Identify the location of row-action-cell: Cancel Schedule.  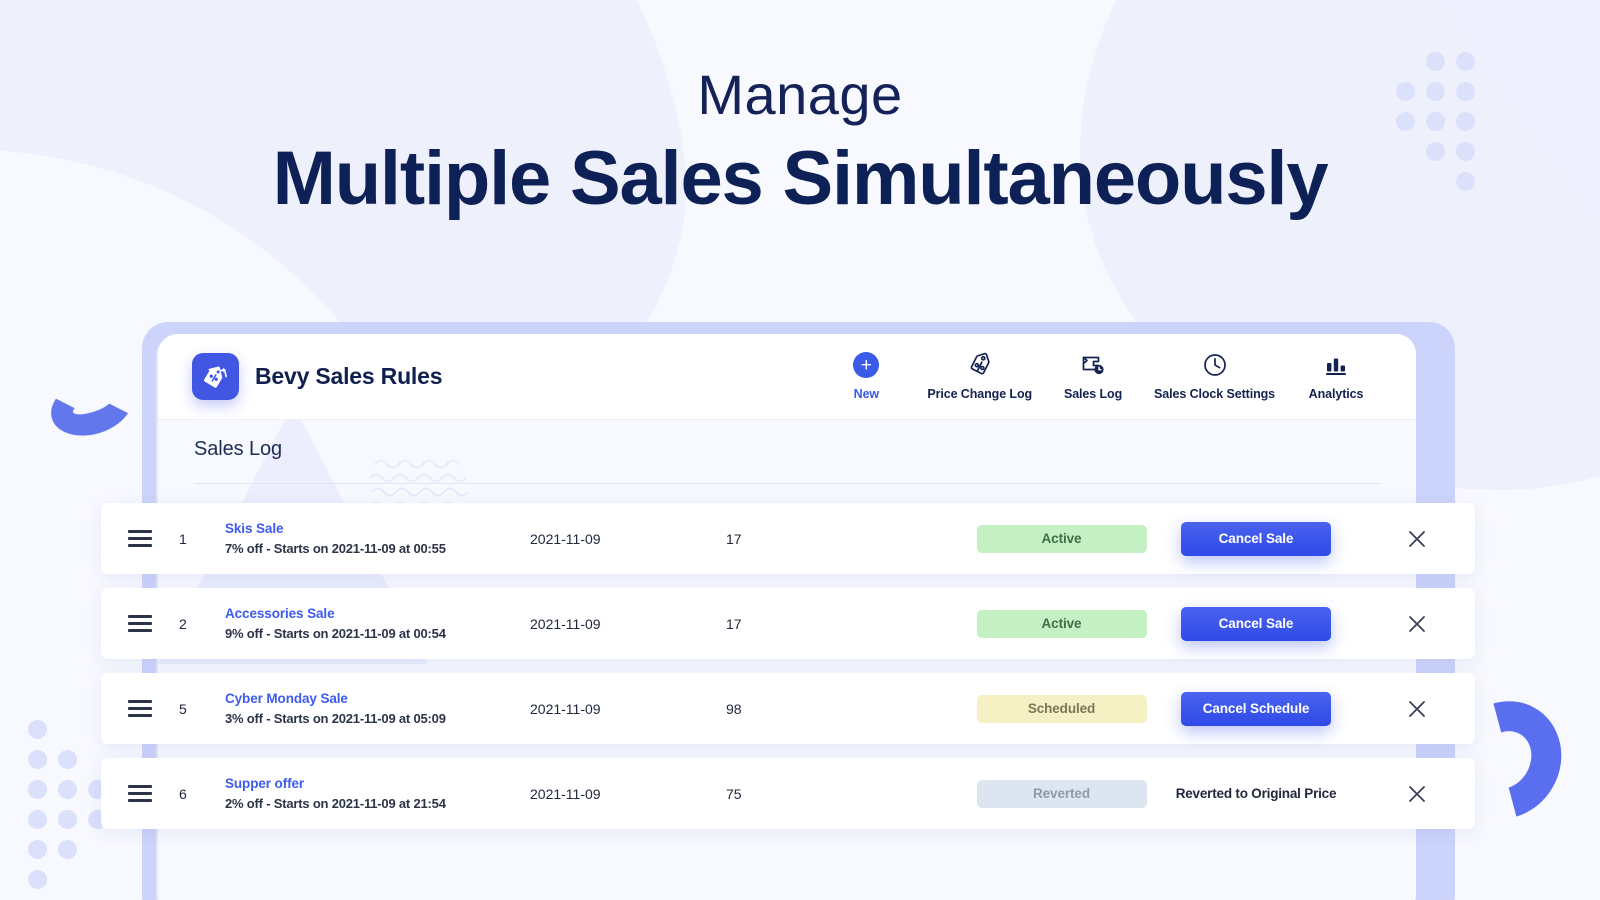
(1256, 708).